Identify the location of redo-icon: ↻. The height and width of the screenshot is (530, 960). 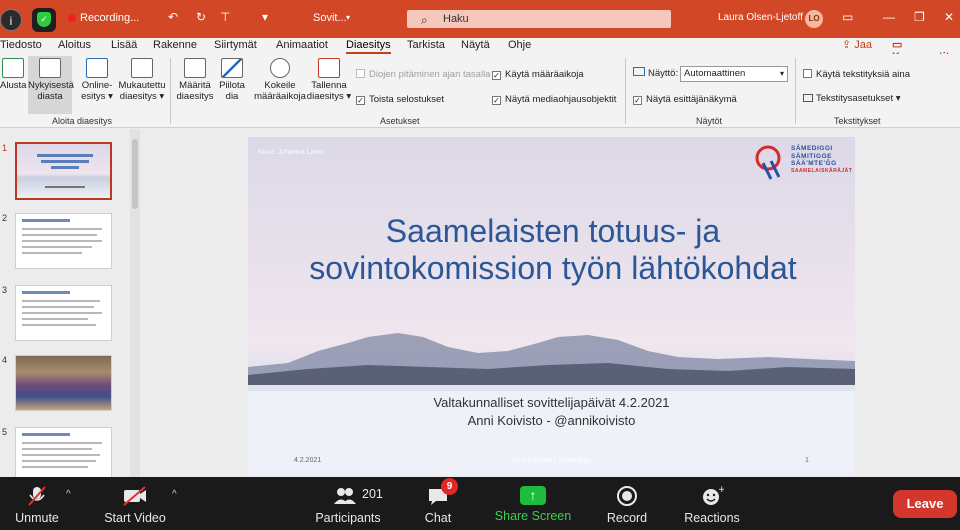
(201, 17).